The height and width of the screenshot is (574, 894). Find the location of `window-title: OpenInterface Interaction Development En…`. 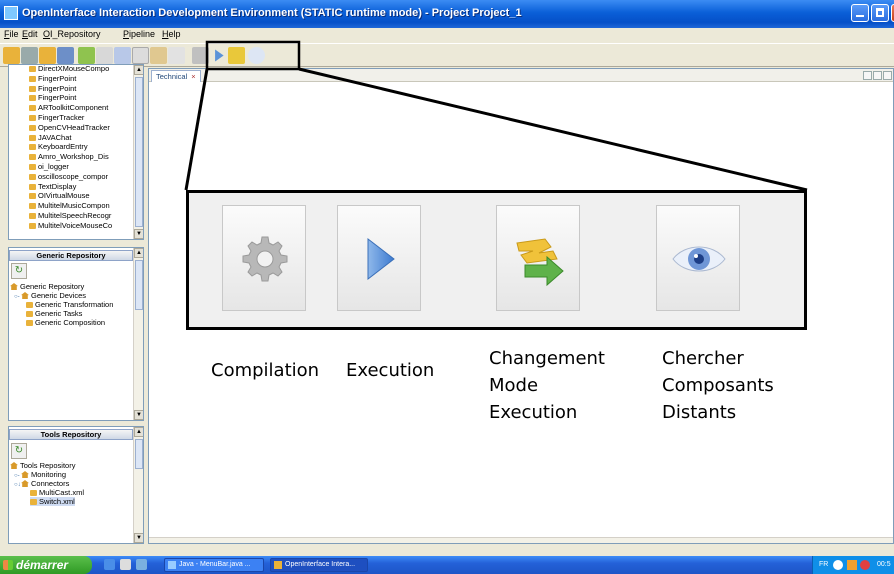

window-title: OpenInterface Interaction Development En… is located at coordinates (272, 13).